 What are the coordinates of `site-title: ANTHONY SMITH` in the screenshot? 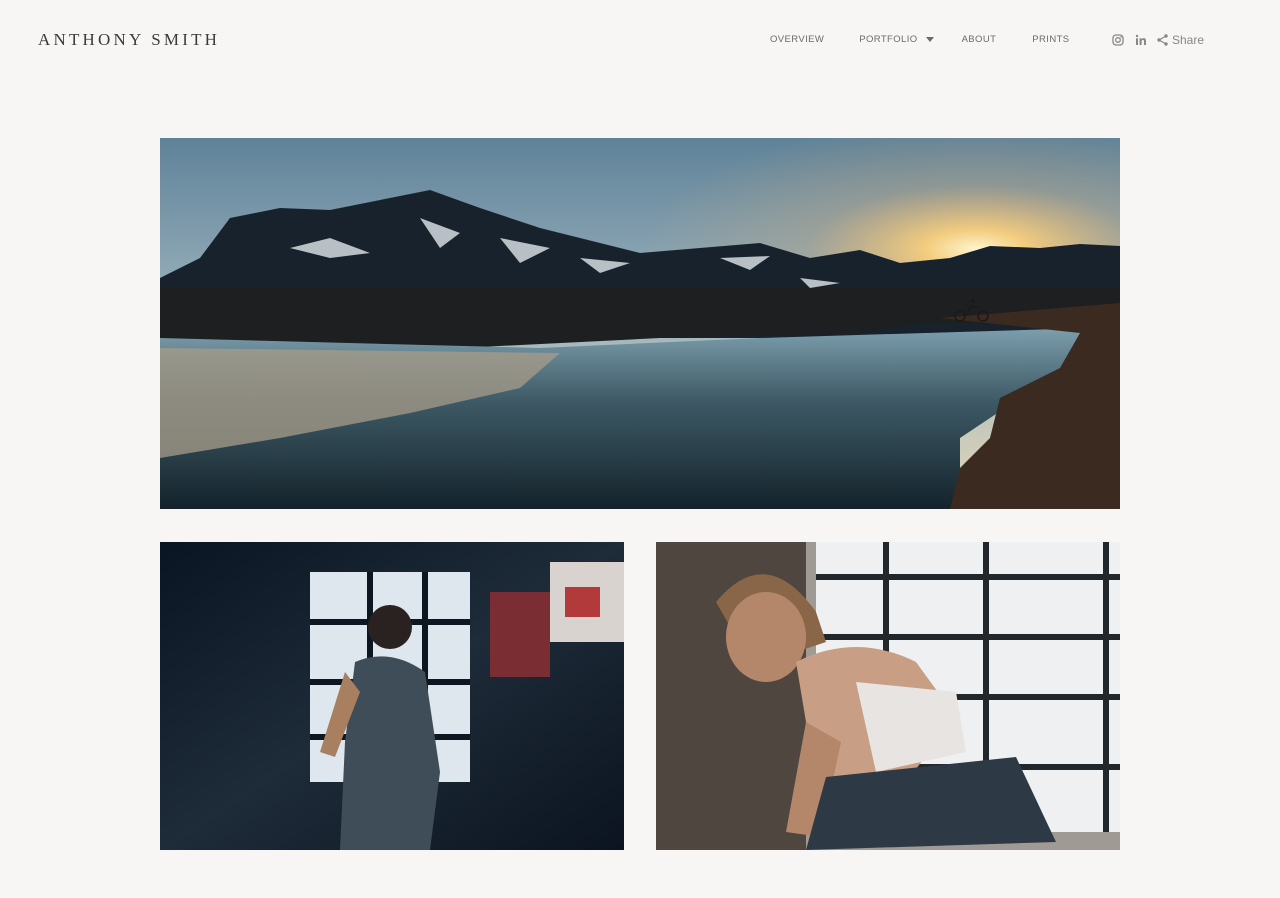 It's located at (129, 40).